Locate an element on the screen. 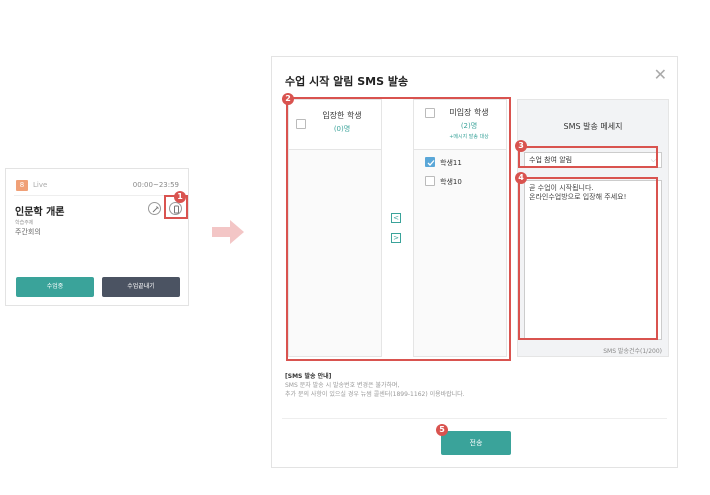  class-subject: 주간회의 is located at coordinates (28, 232).